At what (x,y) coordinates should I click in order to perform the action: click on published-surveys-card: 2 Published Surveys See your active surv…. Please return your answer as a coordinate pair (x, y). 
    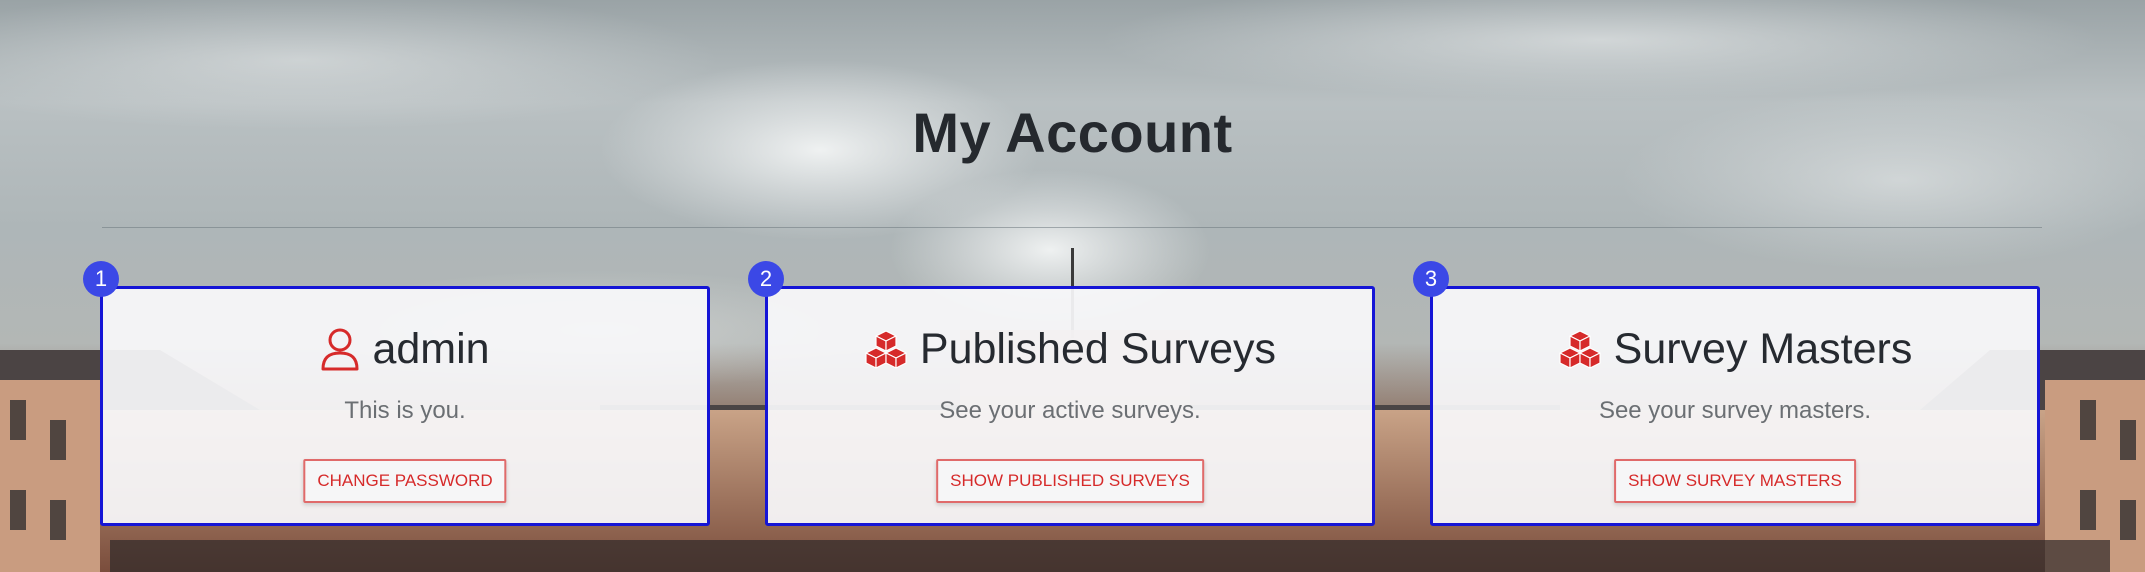
    Looking at the image, I should click on (1061, 393).